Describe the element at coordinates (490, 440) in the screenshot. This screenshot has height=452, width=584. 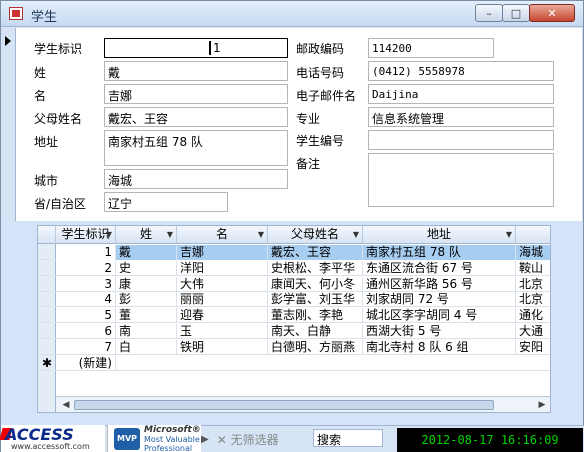
I see `datetime-display: 2012-08-17 16:16:09 00.000000` at that location.